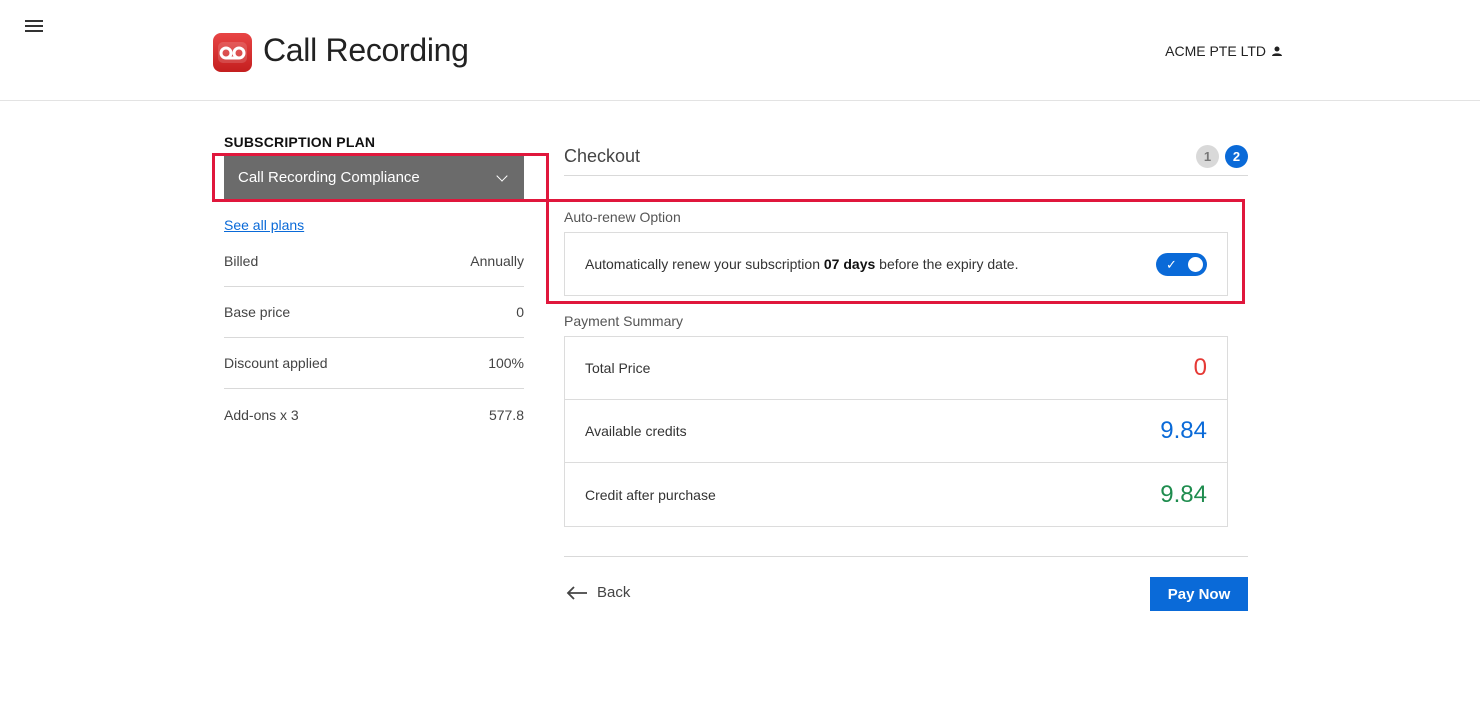 This screenshot has width=1480, height=703. I want to click on chevron-down-icon, so click(502, 175).